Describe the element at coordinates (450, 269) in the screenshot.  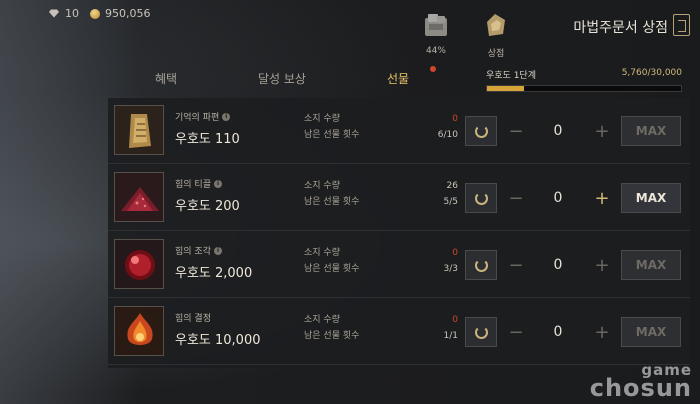
I see `remaining-count: 3/3` at that location.